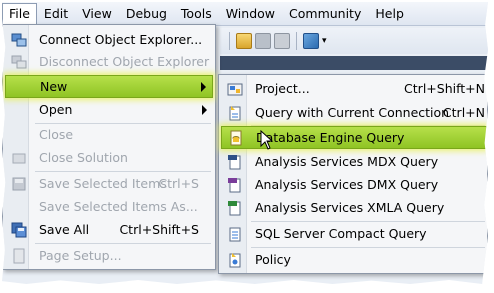 The width and height of the screenshot is (494, 293). I want to click on save-all-icon, so click(19, 230).